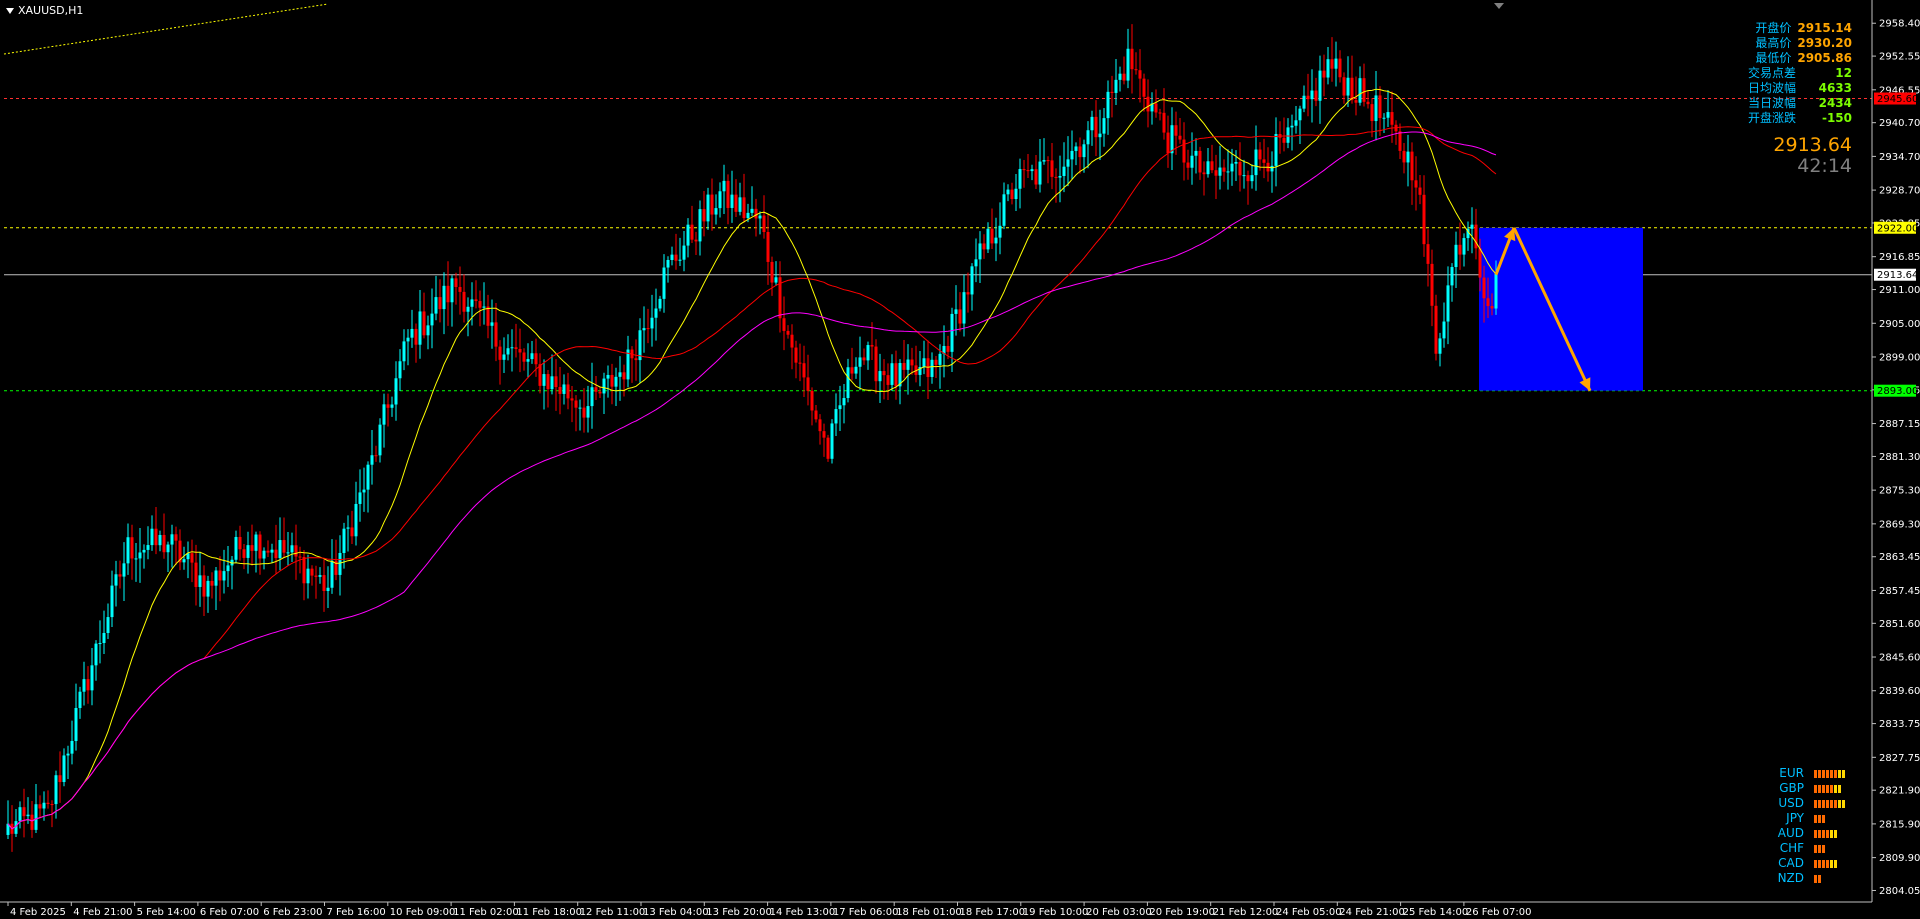  Describe the element at coordinates (1807, 863) in the screenshot. I see `strength-row: CAD` at that location.